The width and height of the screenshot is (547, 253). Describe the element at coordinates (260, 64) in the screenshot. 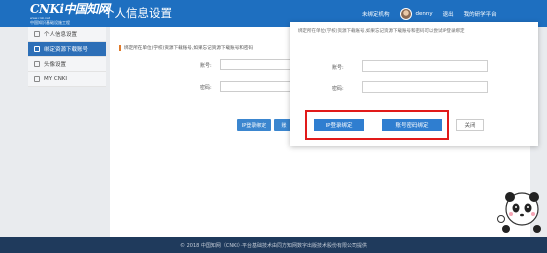

I see `account-input` at that location.